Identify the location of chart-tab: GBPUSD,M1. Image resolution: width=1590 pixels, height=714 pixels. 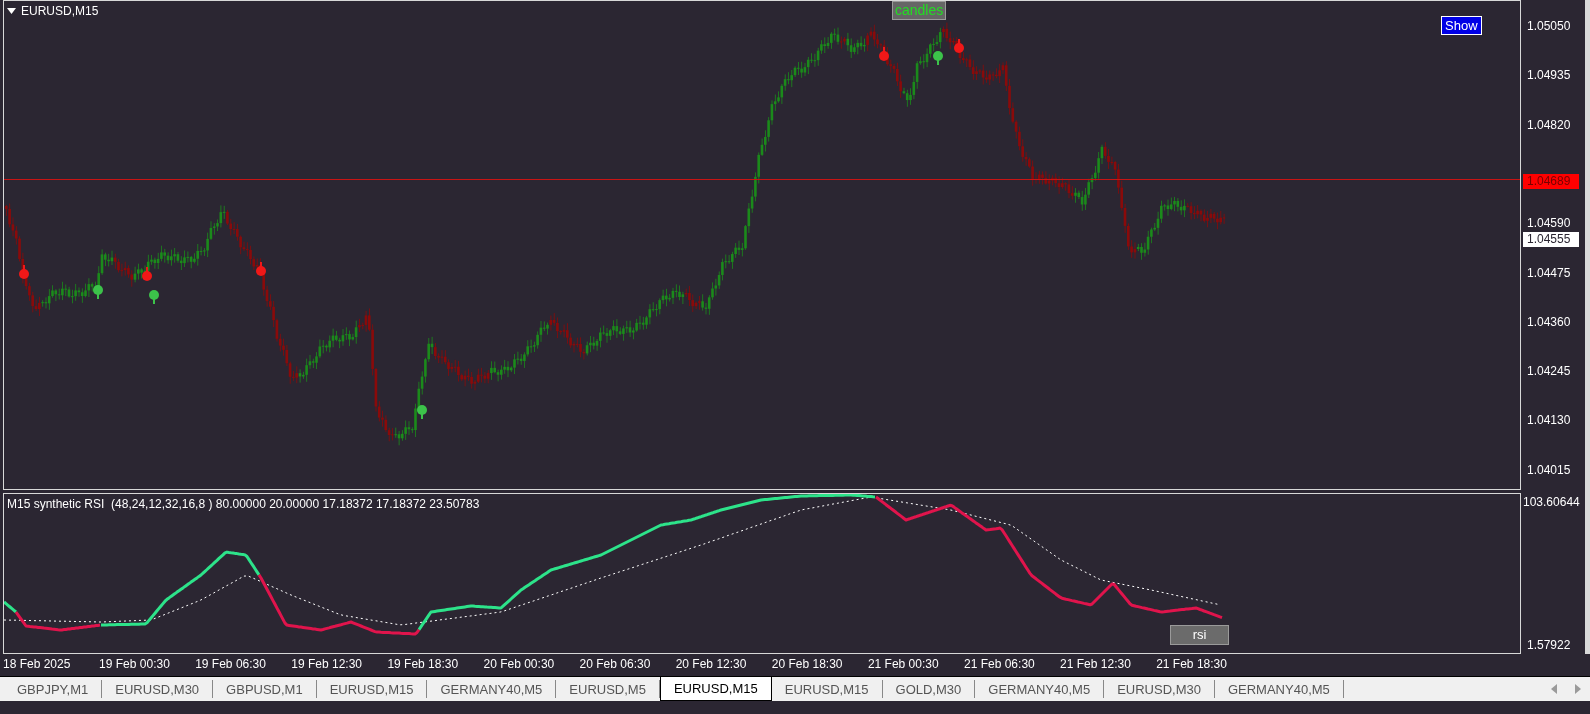
(265, 689).